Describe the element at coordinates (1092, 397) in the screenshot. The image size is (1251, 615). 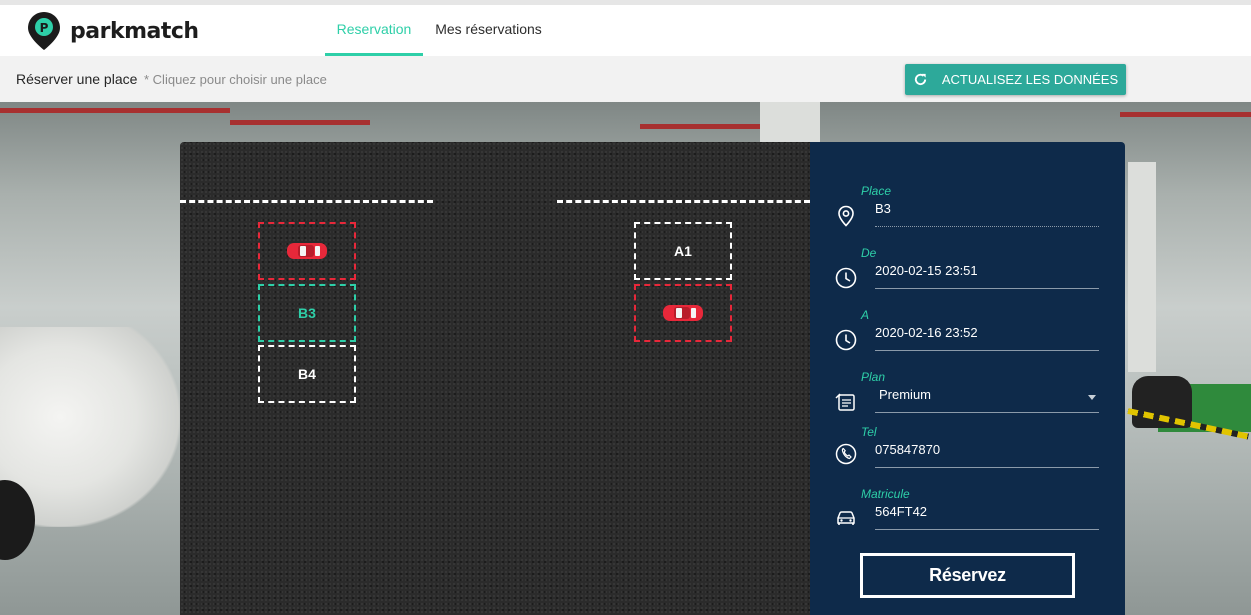
I see `chevron-down-icon` at that location.